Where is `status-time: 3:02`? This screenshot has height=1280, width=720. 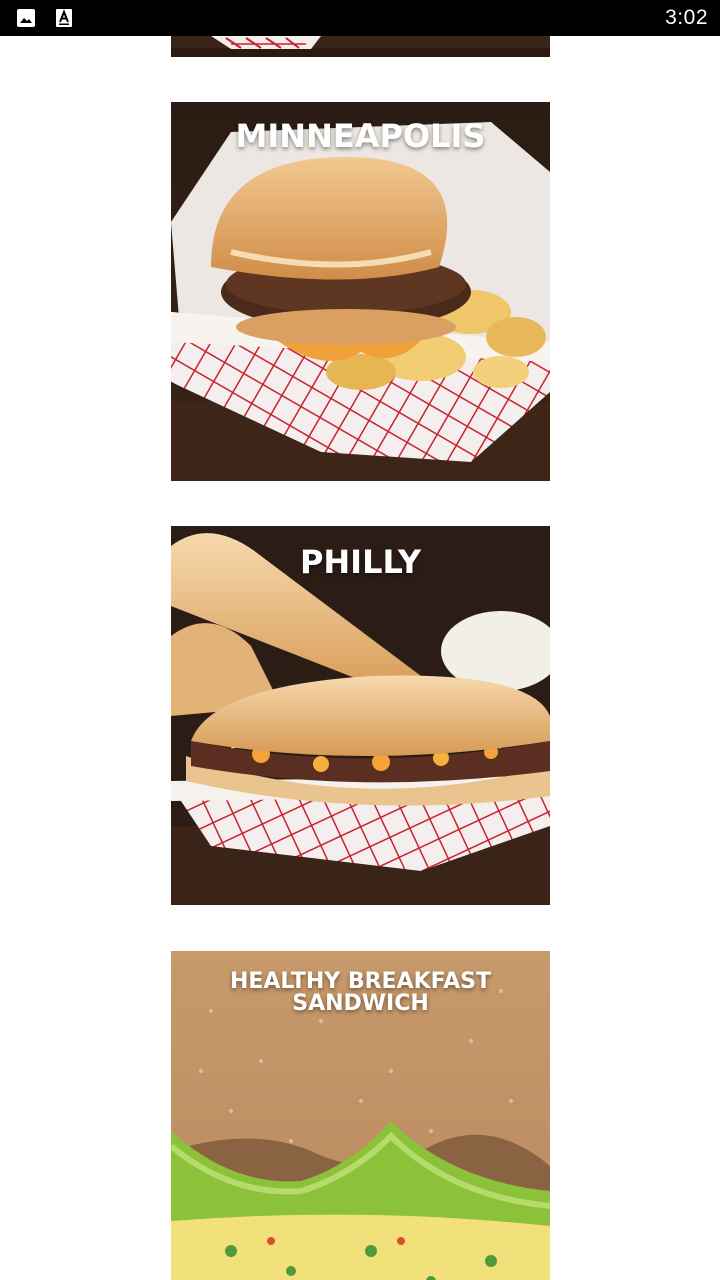 status-time: 3:02 is located at coordinates (686, 17).